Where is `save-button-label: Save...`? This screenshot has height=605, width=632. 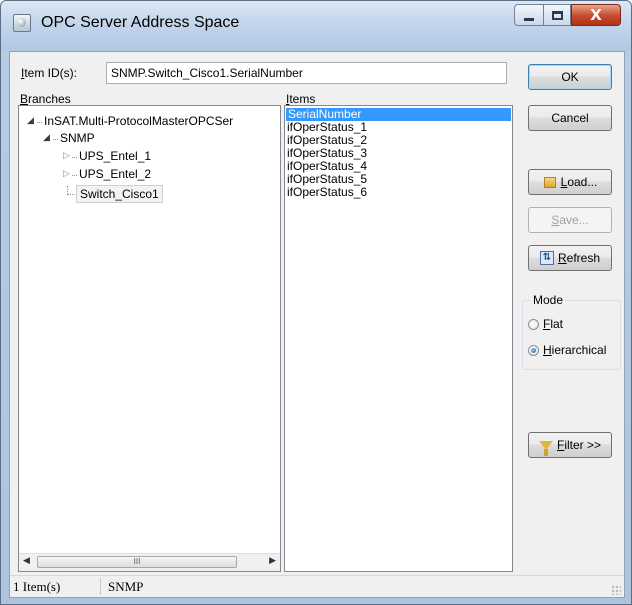 save-button-label: Save... is located at coordinates (569, 220).